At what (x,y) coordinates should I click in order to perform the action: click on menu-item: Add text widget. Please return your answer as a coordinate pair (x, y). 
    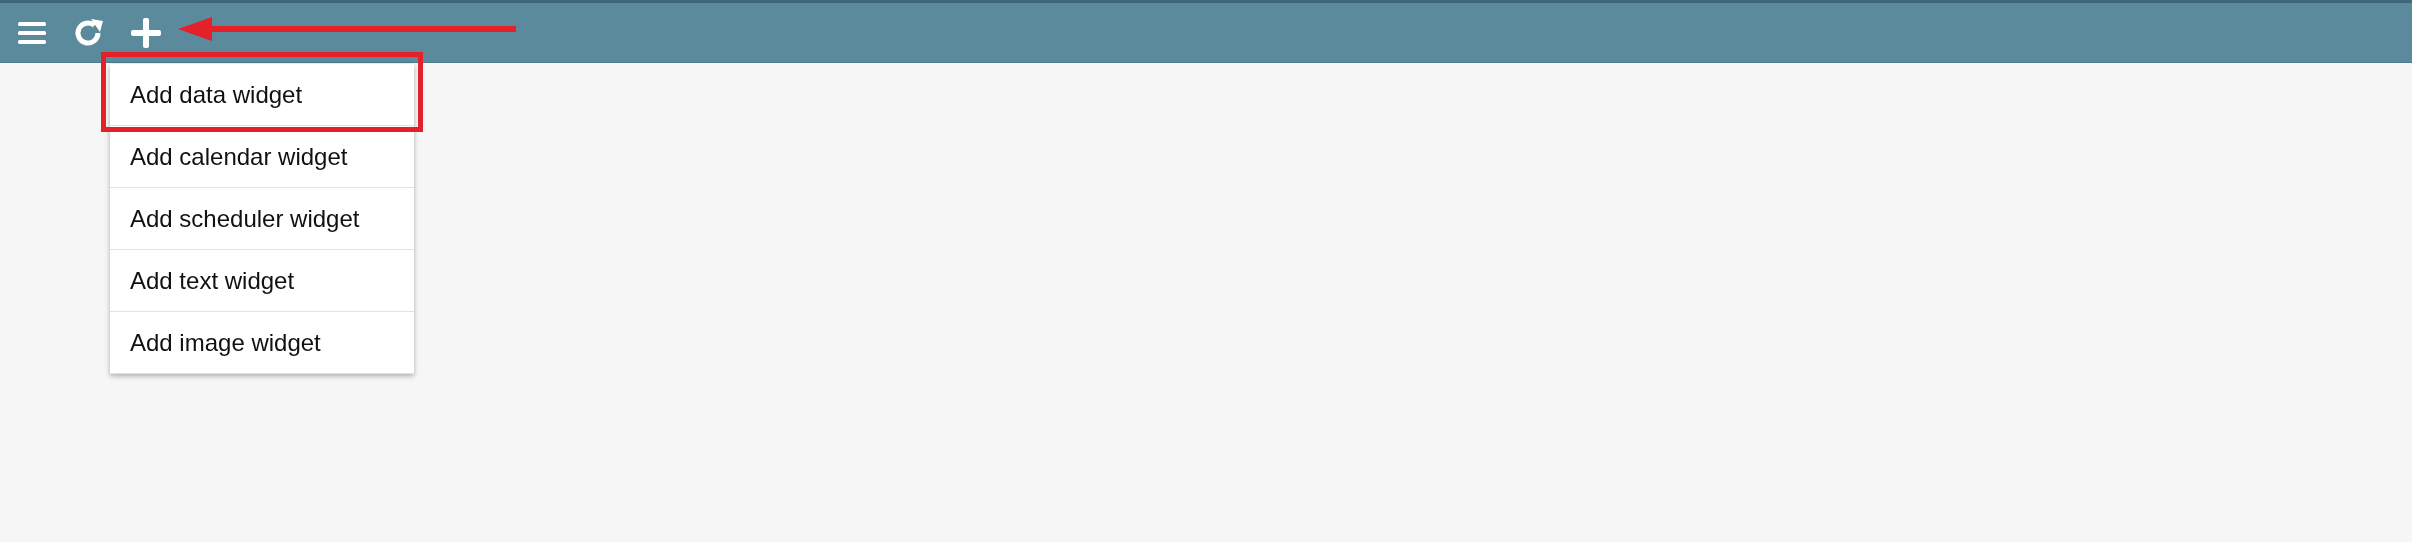
    Looking at the image, I should click on (262, 281).